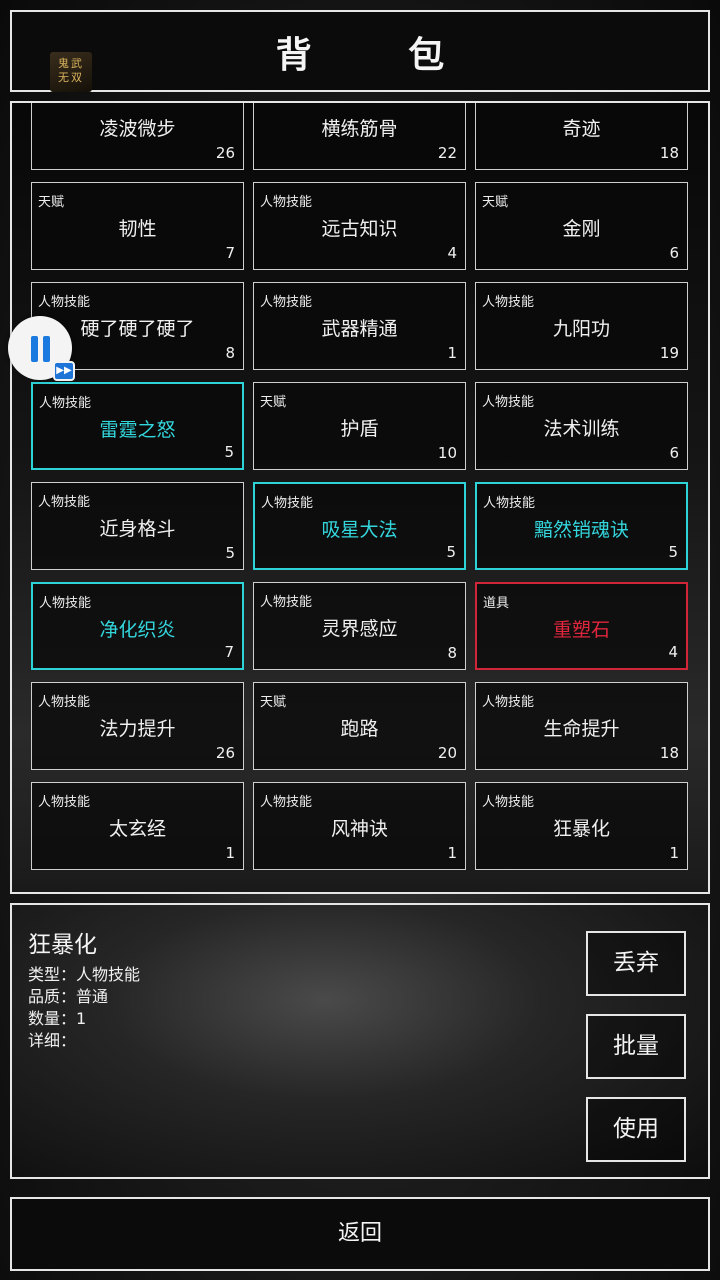 This screenshot has height=1280, width=720. What do you see at coordinates (84, 974) in the screenshot?
I see `detail-type: 类型：人物技能` at bounding box center [84, 974].